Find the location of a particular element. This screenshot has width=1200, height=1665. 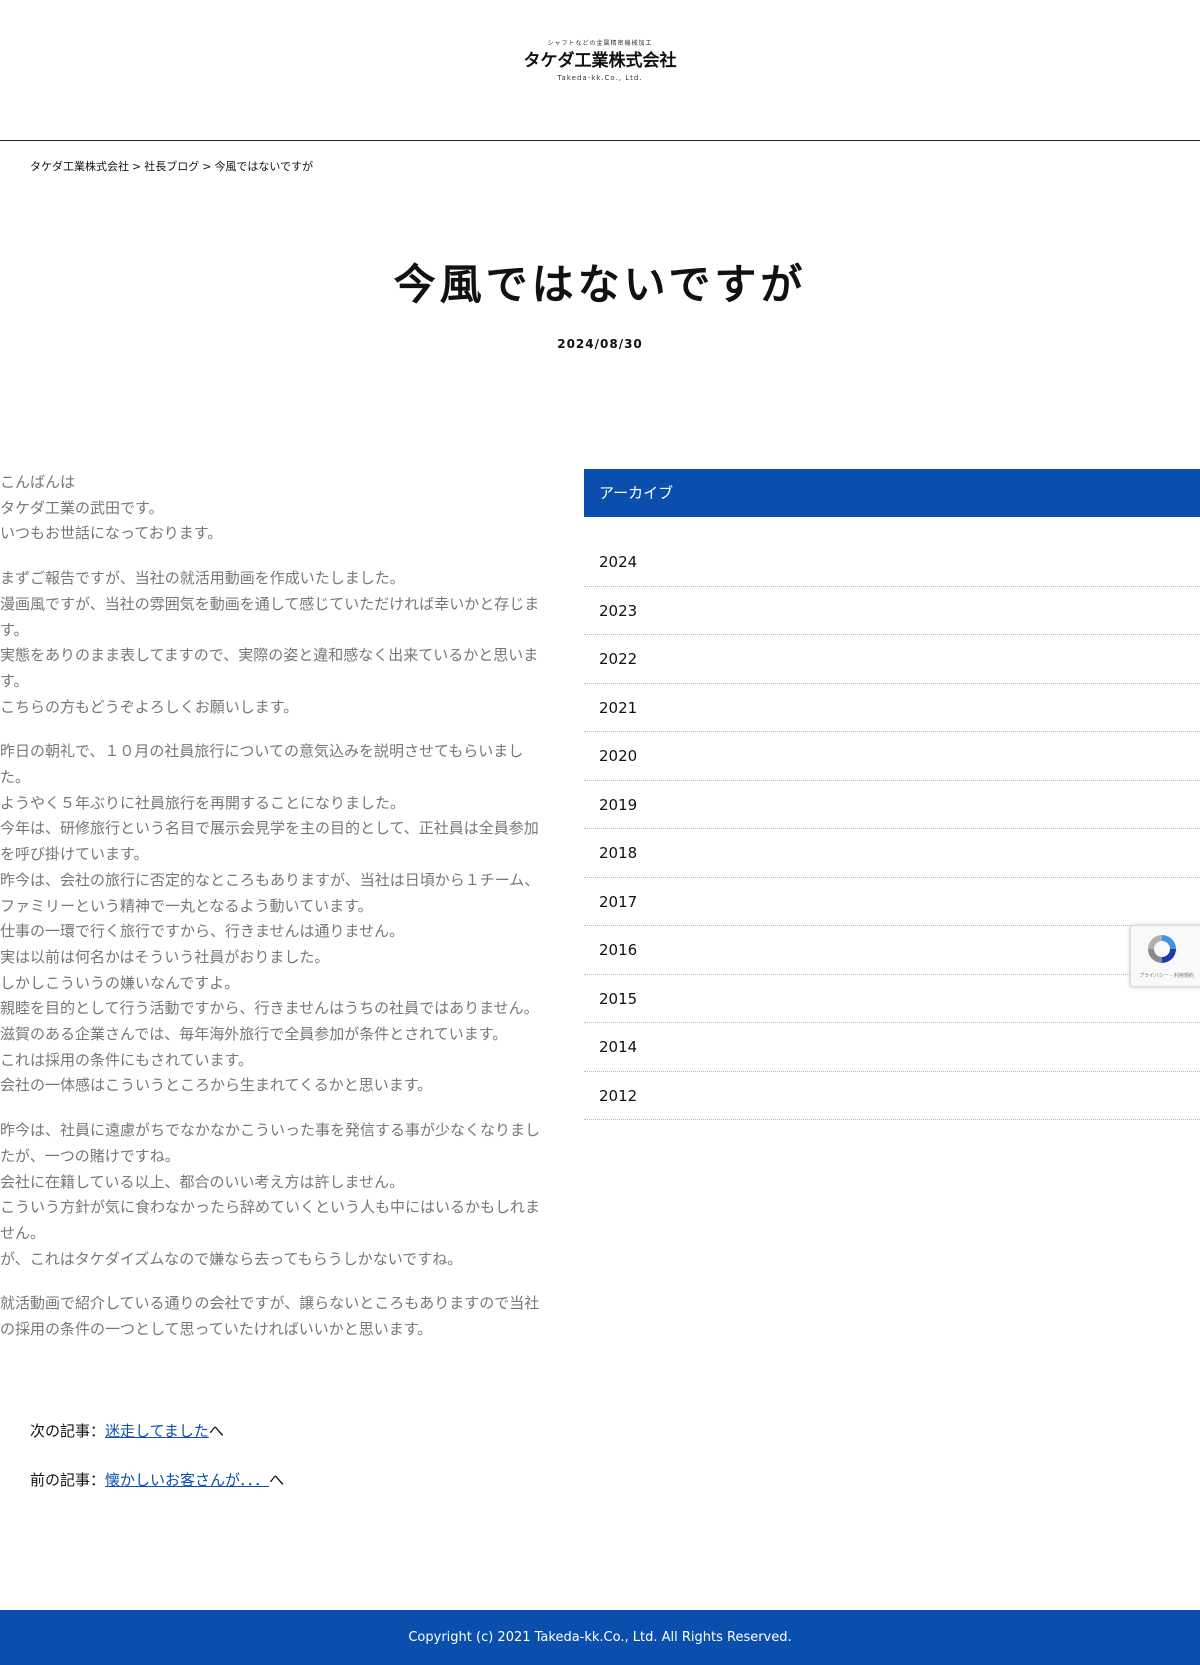

logo-company-name: タケダ工業株式会社 is located at coordinates (600, 61).